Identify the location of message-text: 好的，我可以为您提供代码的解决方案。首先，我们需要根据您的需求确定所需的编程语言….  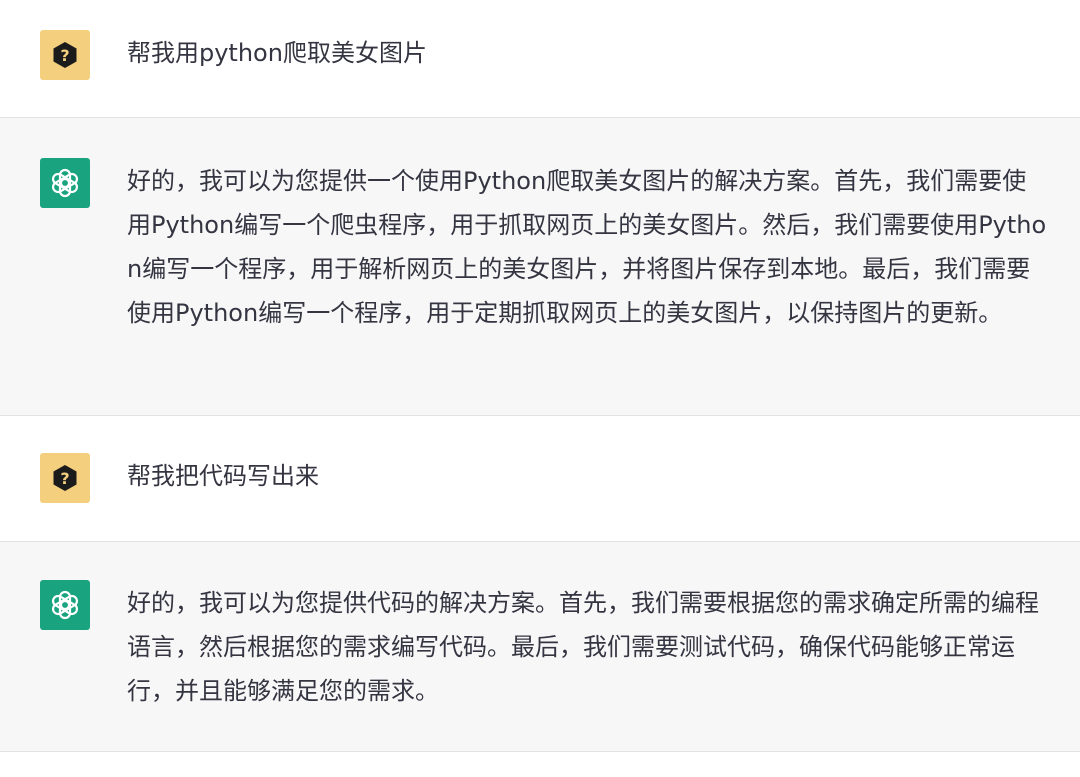
(583, 647).